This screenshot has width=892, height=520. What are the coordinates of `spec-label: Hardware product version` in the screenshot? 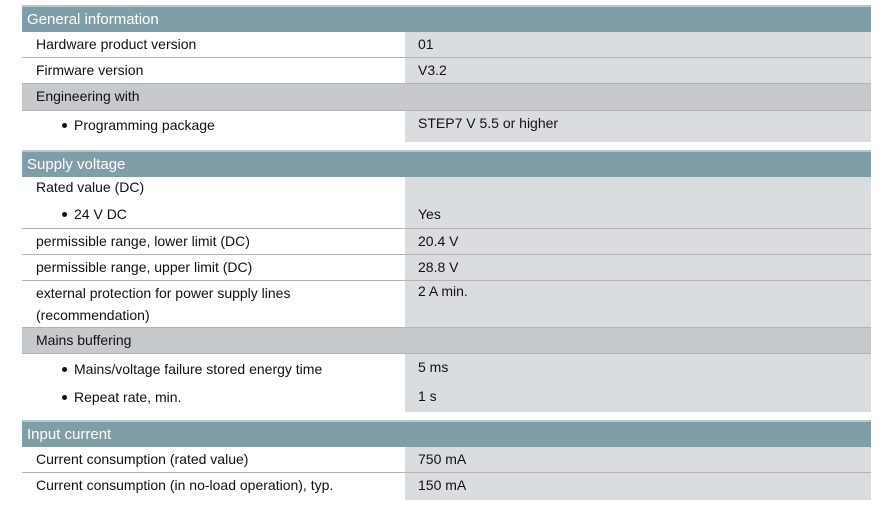 It's located at (213, 44).